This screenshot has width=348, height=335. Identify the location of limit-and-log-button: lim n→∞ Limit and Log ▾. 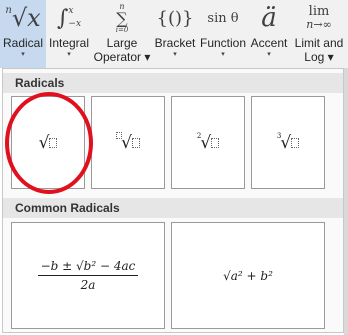
(319, 34).